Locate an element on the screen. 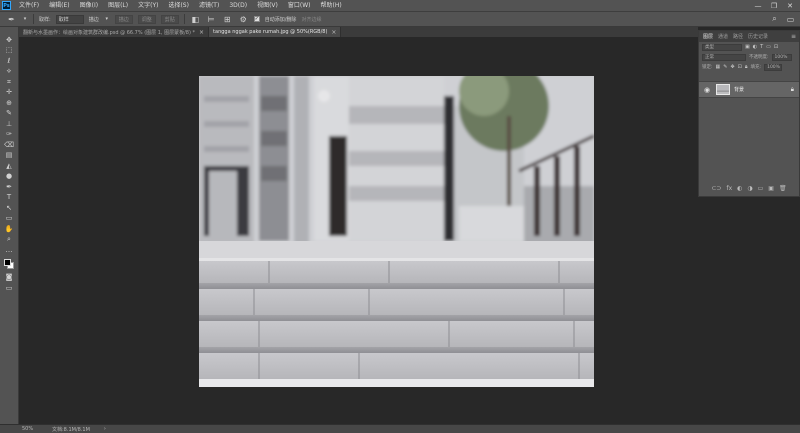  move-tool-icon: ✥ is located at coordinates (9, 40).